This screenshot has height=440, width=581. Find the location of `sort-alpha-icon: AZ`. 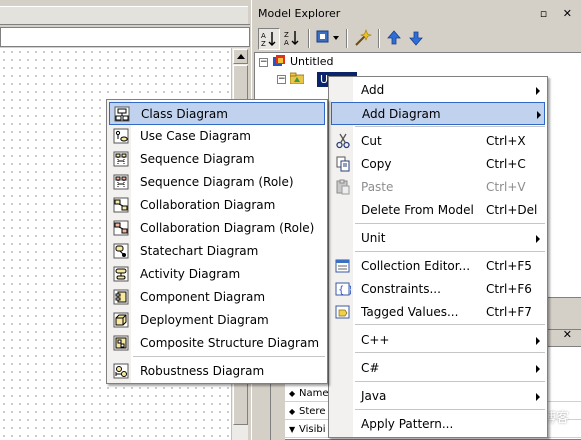

sort-alpha-icon: AZ is located at coordinates (269, 39).